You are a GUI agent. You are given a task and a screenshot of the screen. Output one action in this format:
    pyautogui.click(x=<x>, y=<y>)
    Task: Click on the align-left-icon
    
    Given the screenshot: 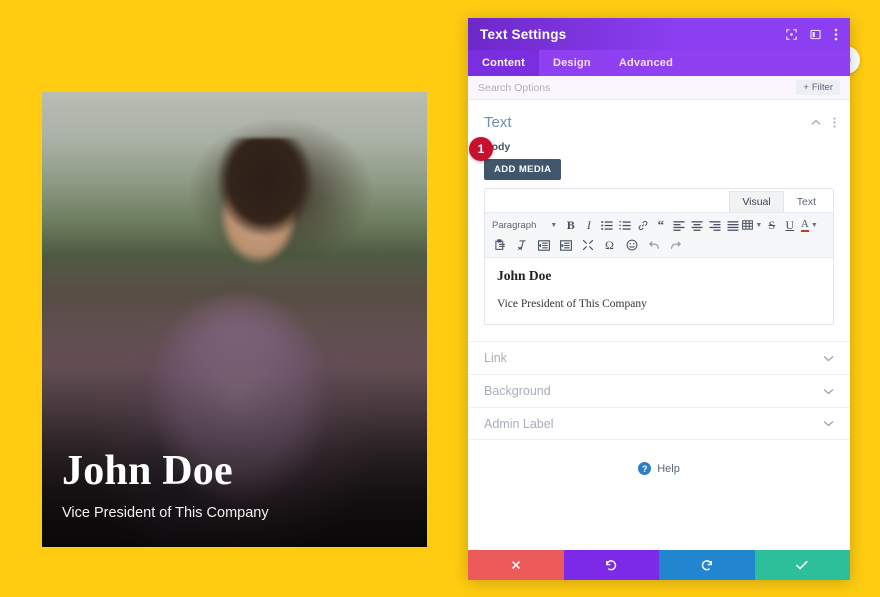 What is the action you would take?
    pyautogui.click(x=678, y=225)
    